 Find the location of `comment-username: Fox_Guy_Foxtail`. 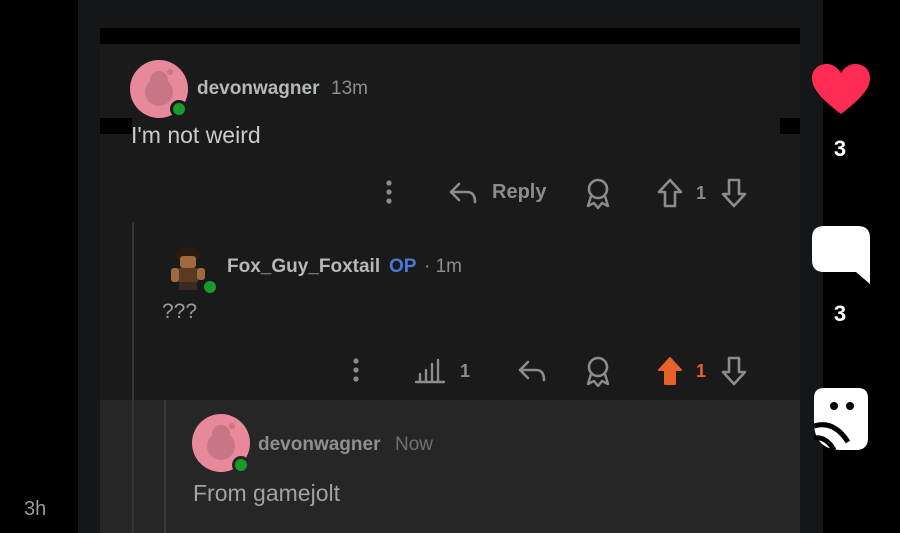

comment-username: Fox_Guy_Foxtail is located at coordinates (303, 267).